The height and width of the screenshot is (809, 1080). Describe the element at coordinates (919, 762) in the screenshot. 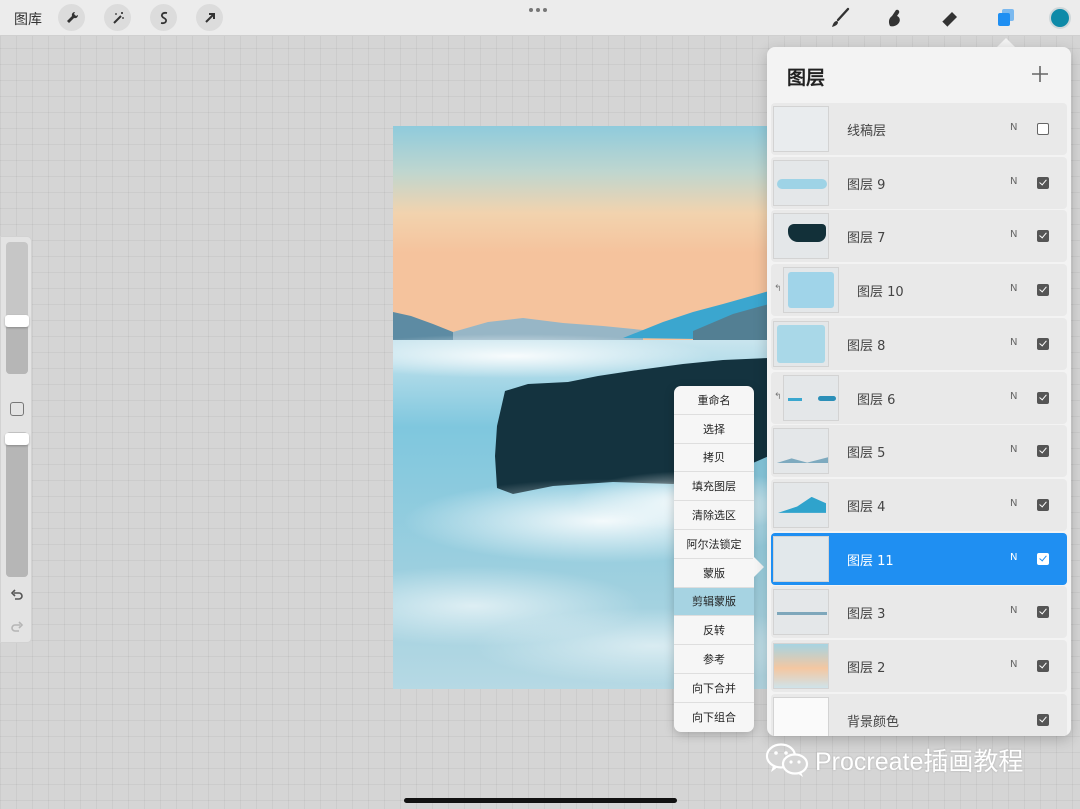

I see `watermark-text: Procreate插画教程` at that location.